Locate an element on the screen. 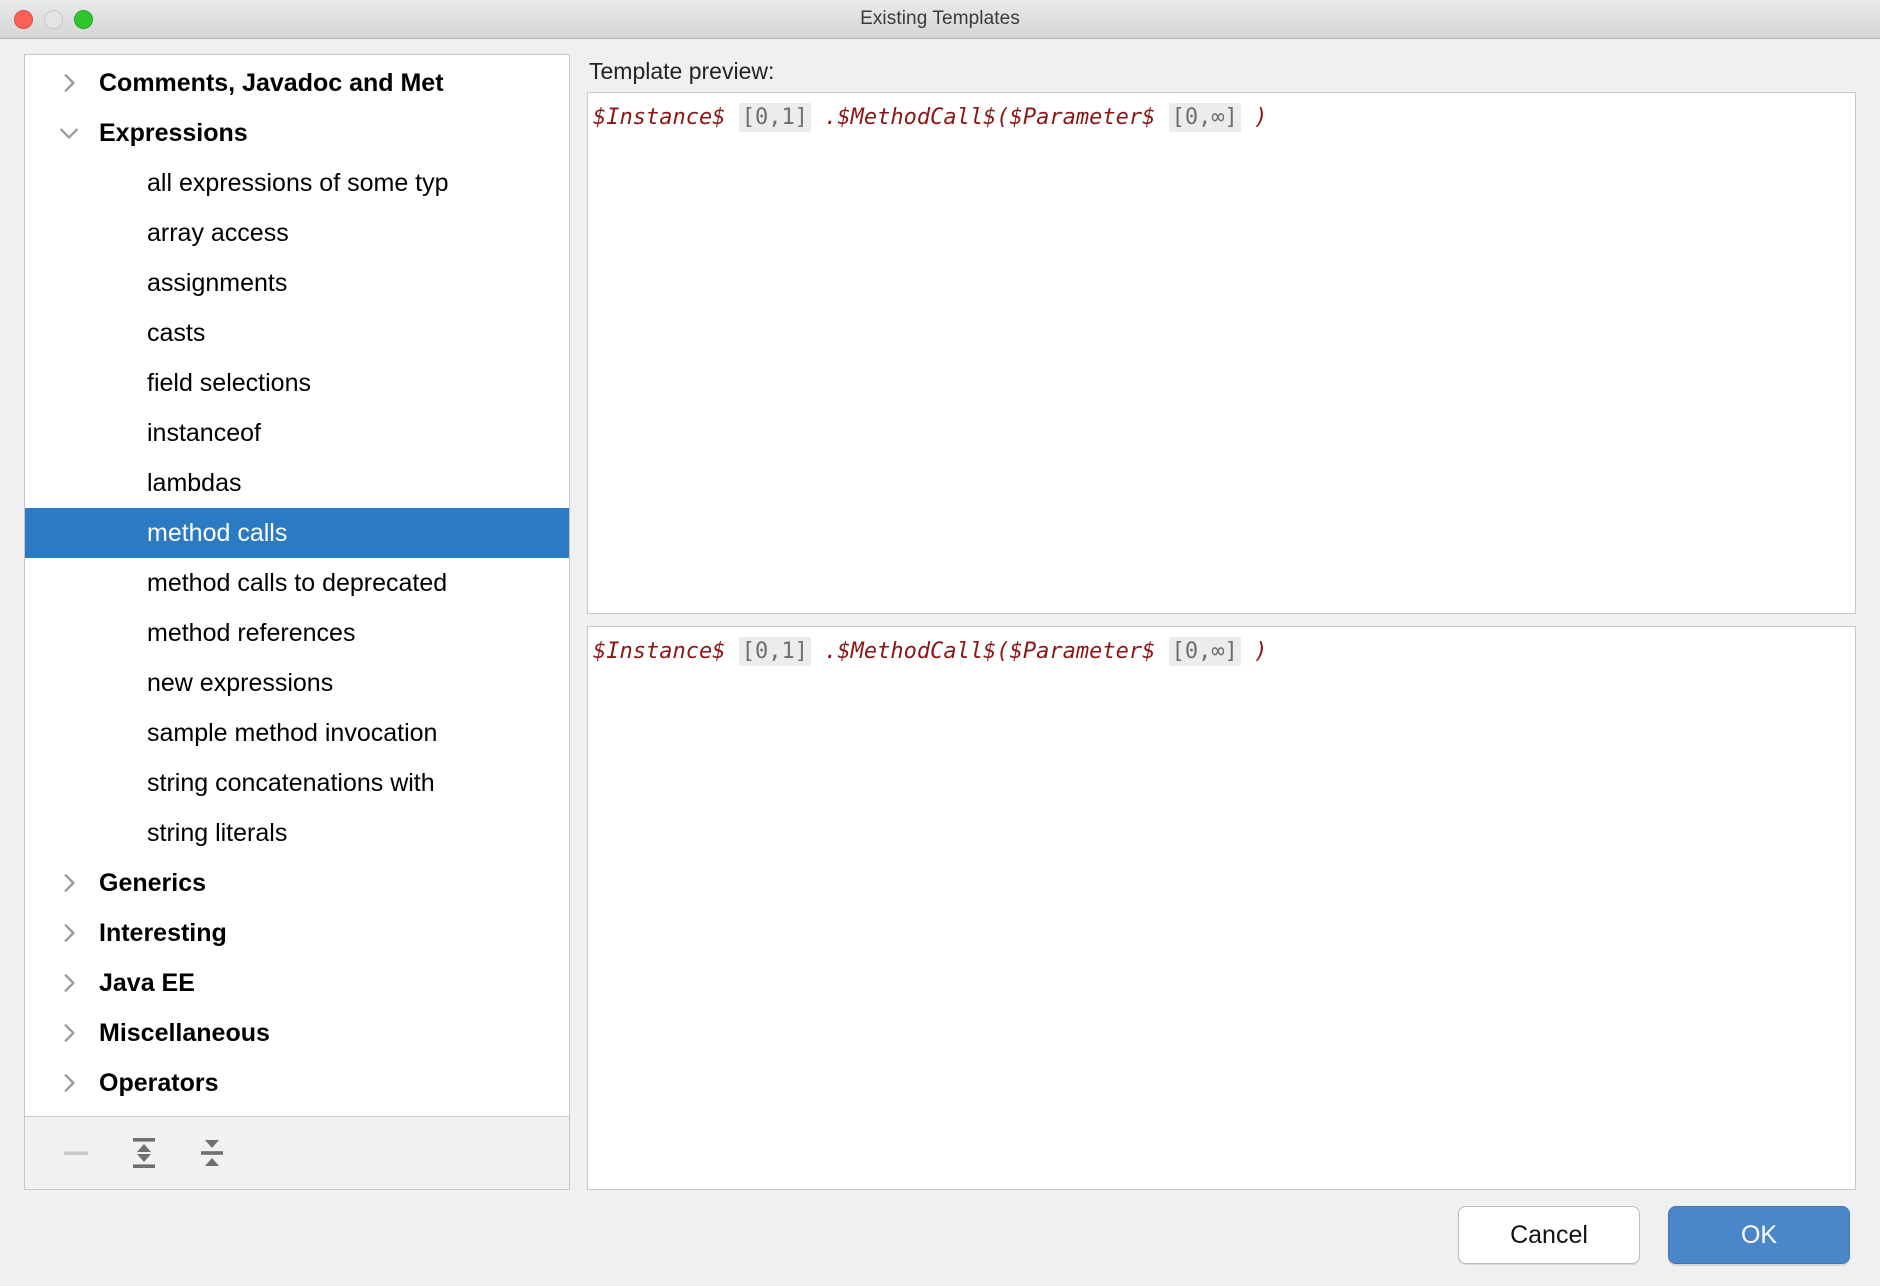 Image resolution: width=1880 pixels, height=1286 pixels. tree-item-label: Comments, Javadoc and Met is located at coordinates (271, 82).